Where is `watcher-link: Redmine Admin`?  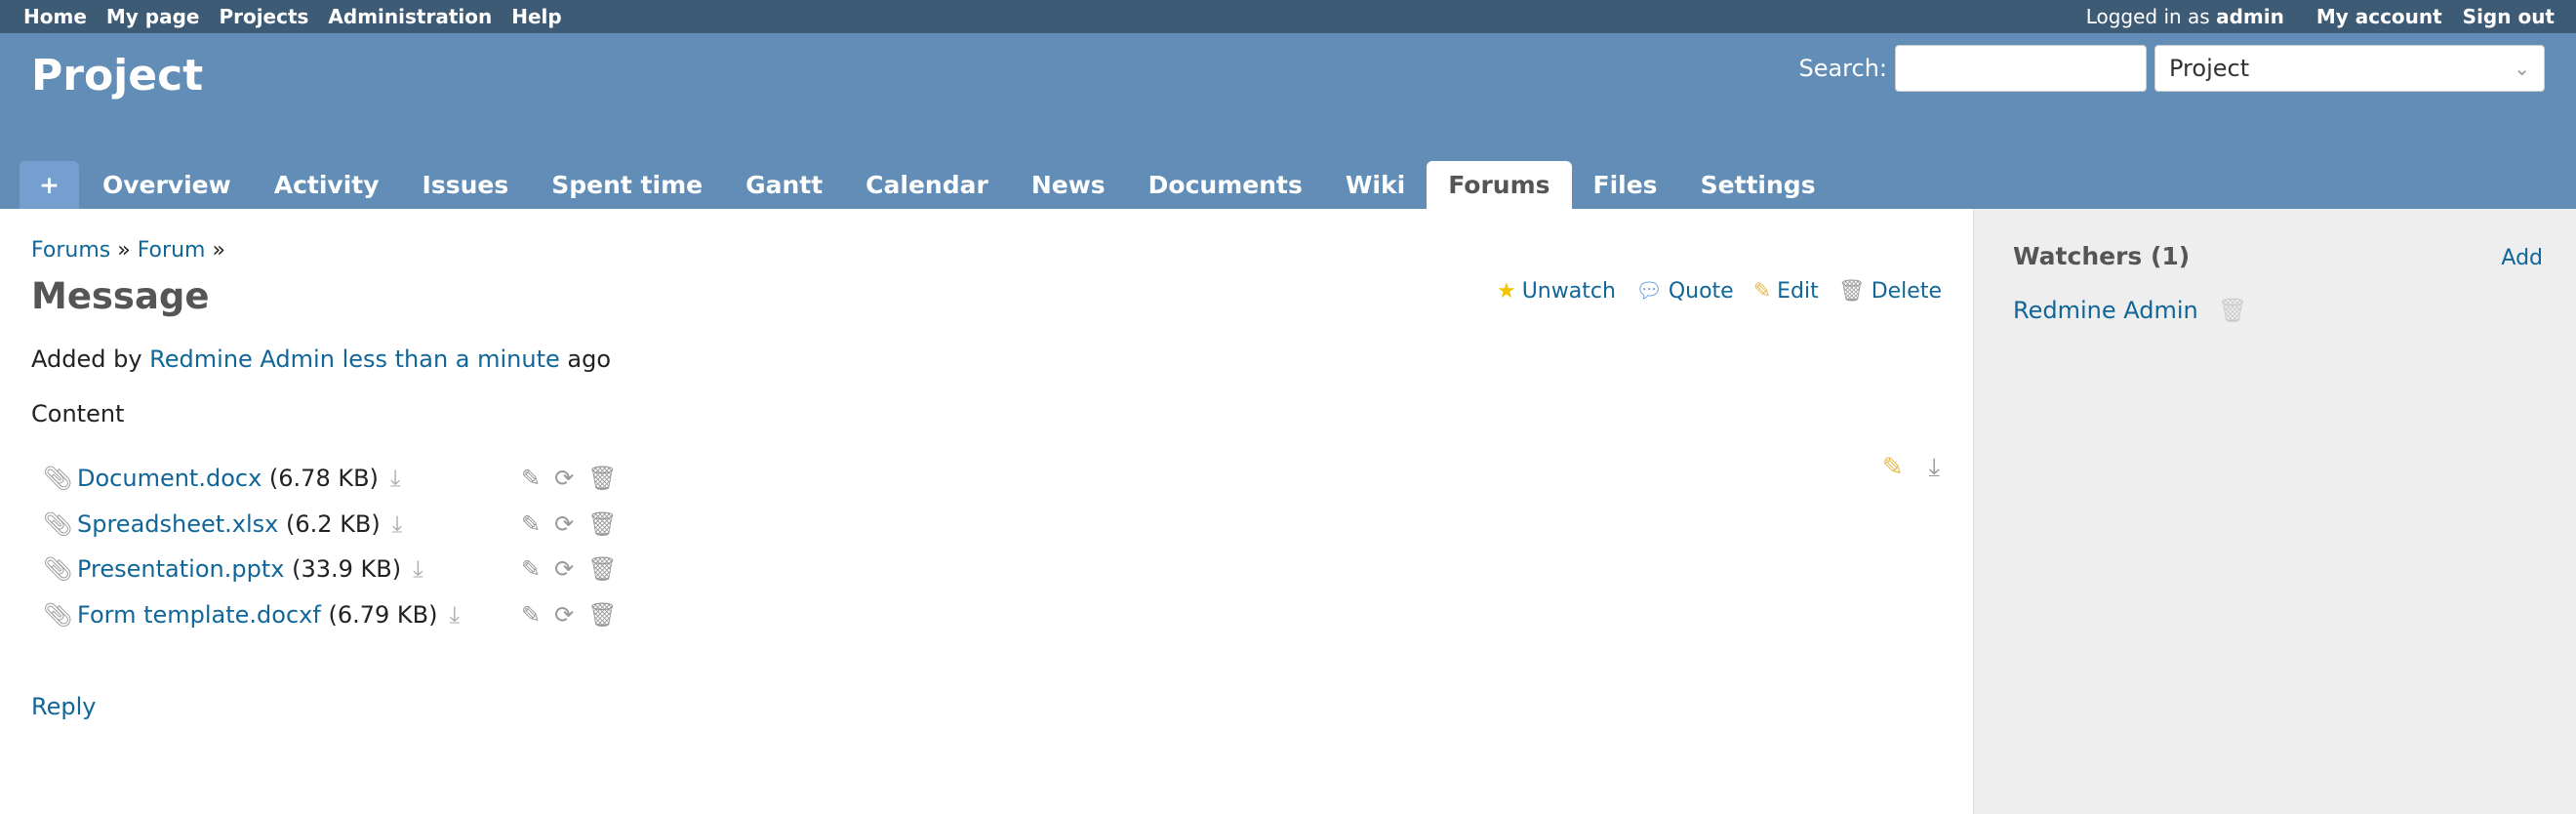 watcher-link: Redmine Admin is located at coordinates (2105, 311).